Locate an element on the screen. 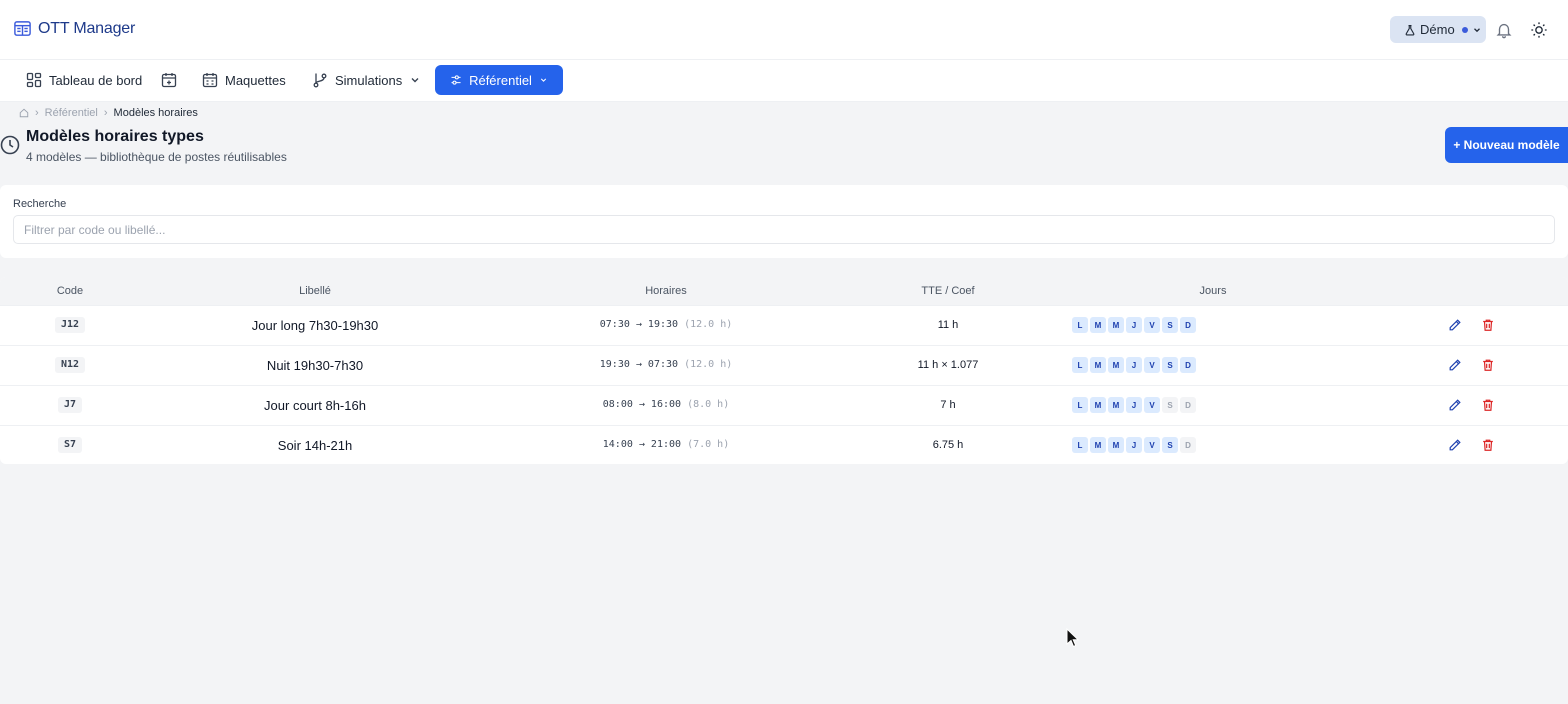 The height and width of the screenshot is (704, 1568). row-tte-coef: 11 h is located at coordinates (948, 325).